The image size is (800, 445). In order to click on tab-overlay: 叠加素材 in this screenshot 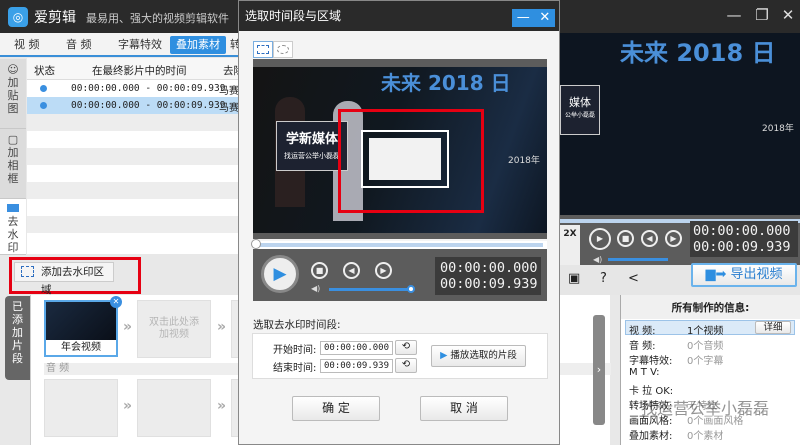, I will do `click(198, 45)`.